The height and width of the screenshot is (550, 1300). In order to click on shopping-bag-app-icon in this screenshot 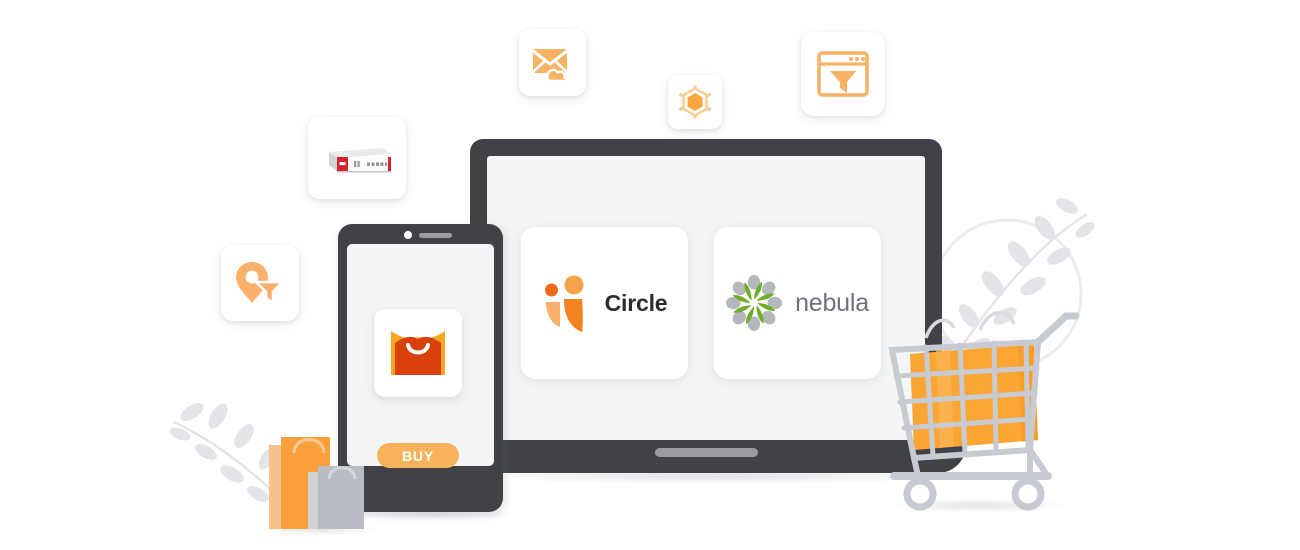, I will do `click(418, 353)`.